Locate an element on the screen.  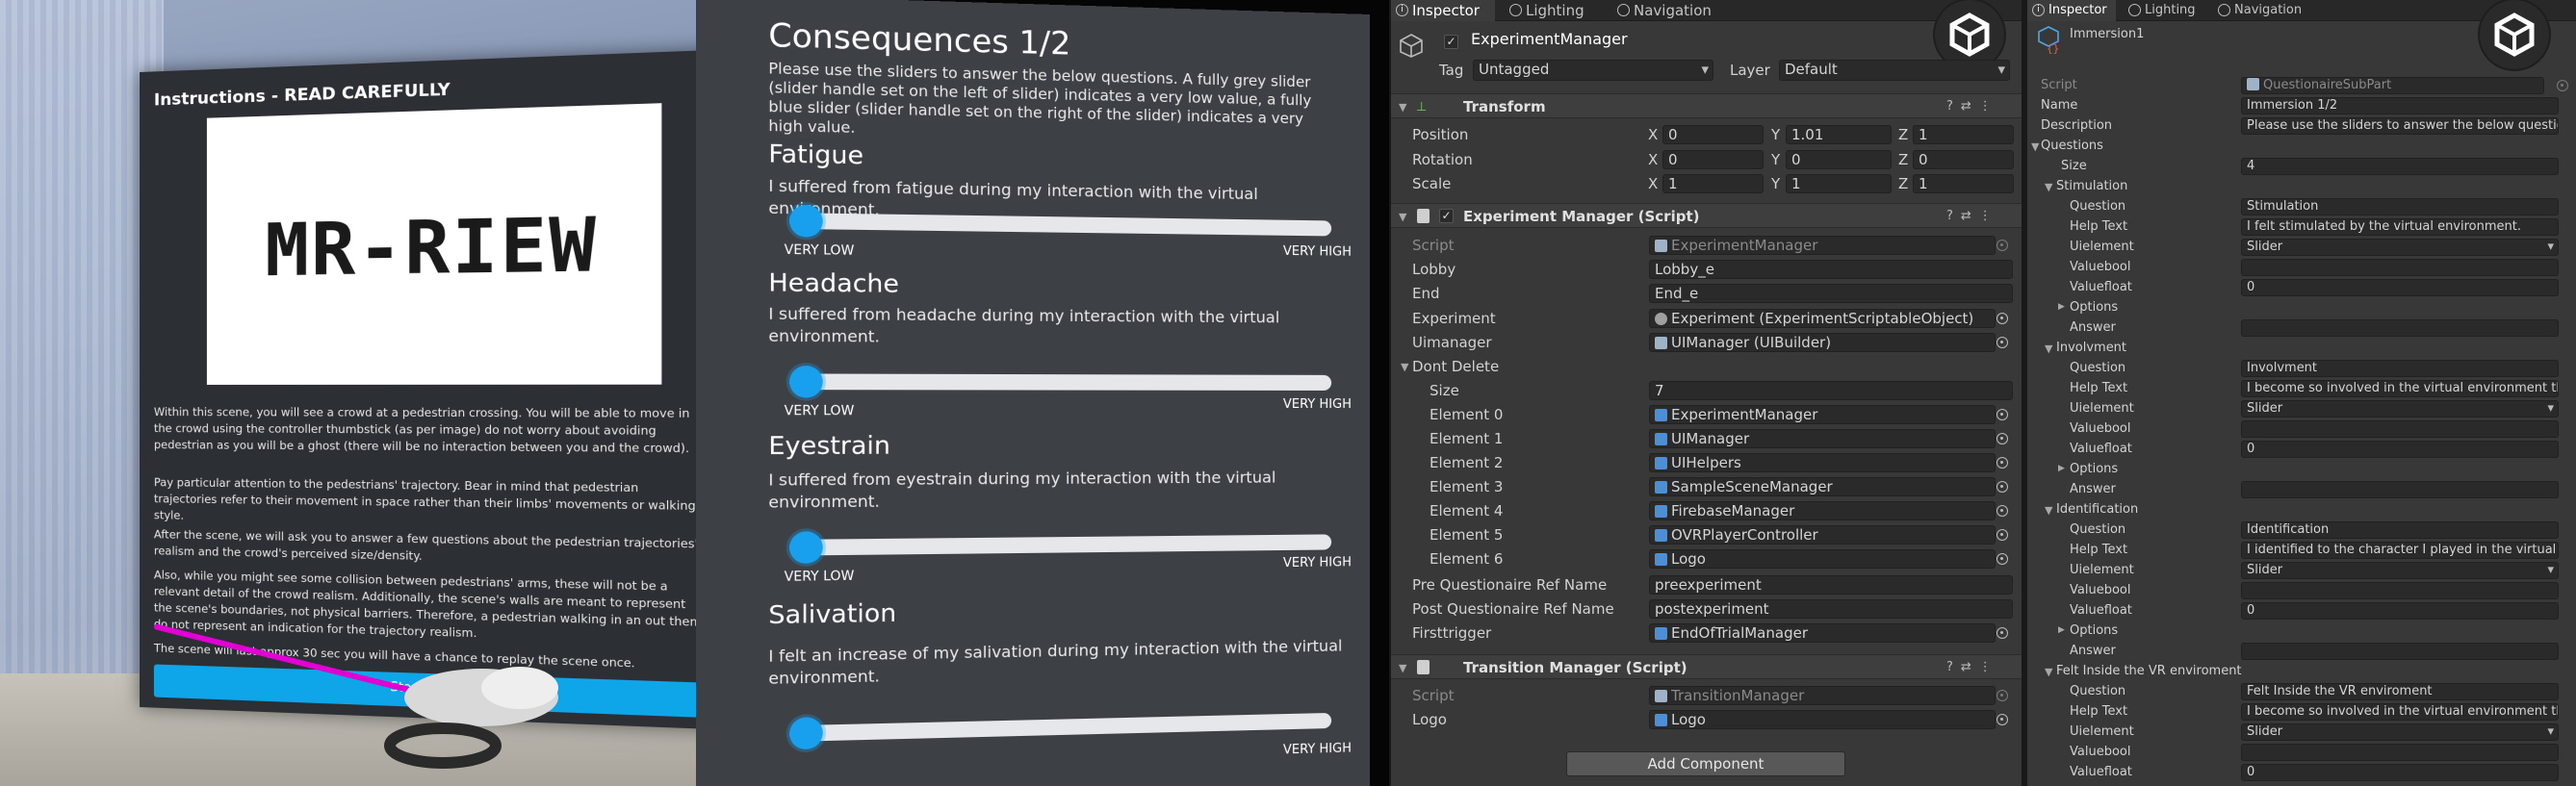
transform-header: ▼ ⟂ Transform ?⇄⋮ is located at coordinates (1706, 105).